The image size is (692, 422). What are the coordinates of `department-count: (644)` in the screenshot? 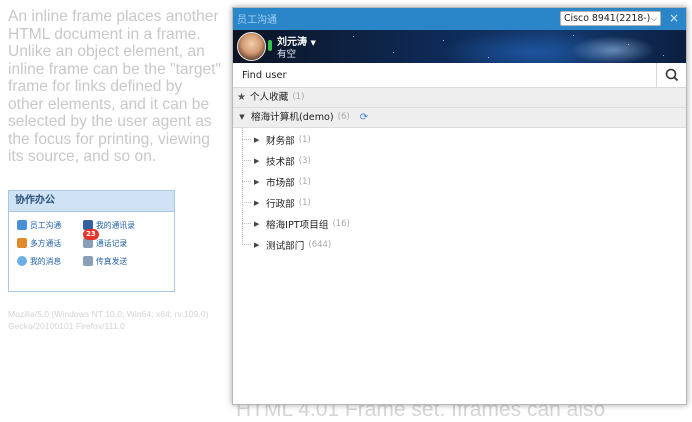 It's located at (320, 244).